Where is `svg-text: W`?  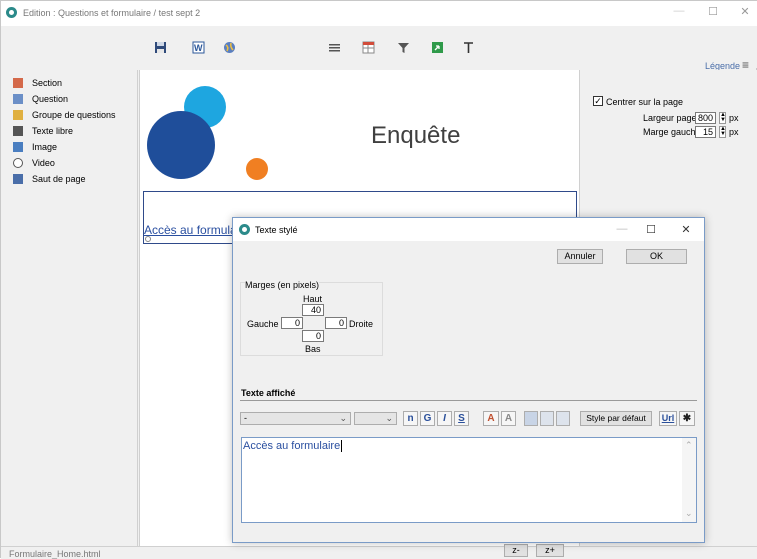
svg-text: W is located at coordinates (198, 48).